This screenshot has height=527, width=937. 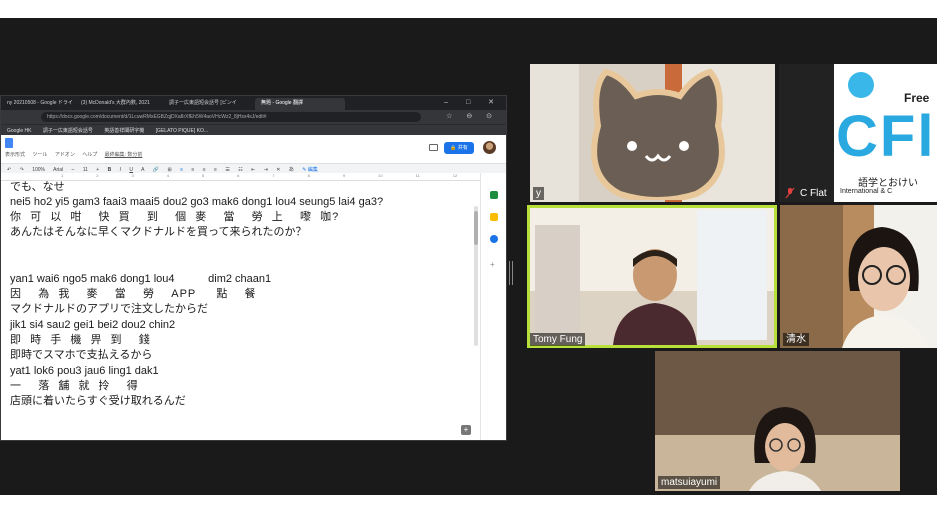 What do you see at coordinates (174, 217) in the screenshot?
I see `doc-line: 你 可 以 咁 快 買 到 個 麥 當 勞 上 嚟 咖?` at bounding box center [174, 217].